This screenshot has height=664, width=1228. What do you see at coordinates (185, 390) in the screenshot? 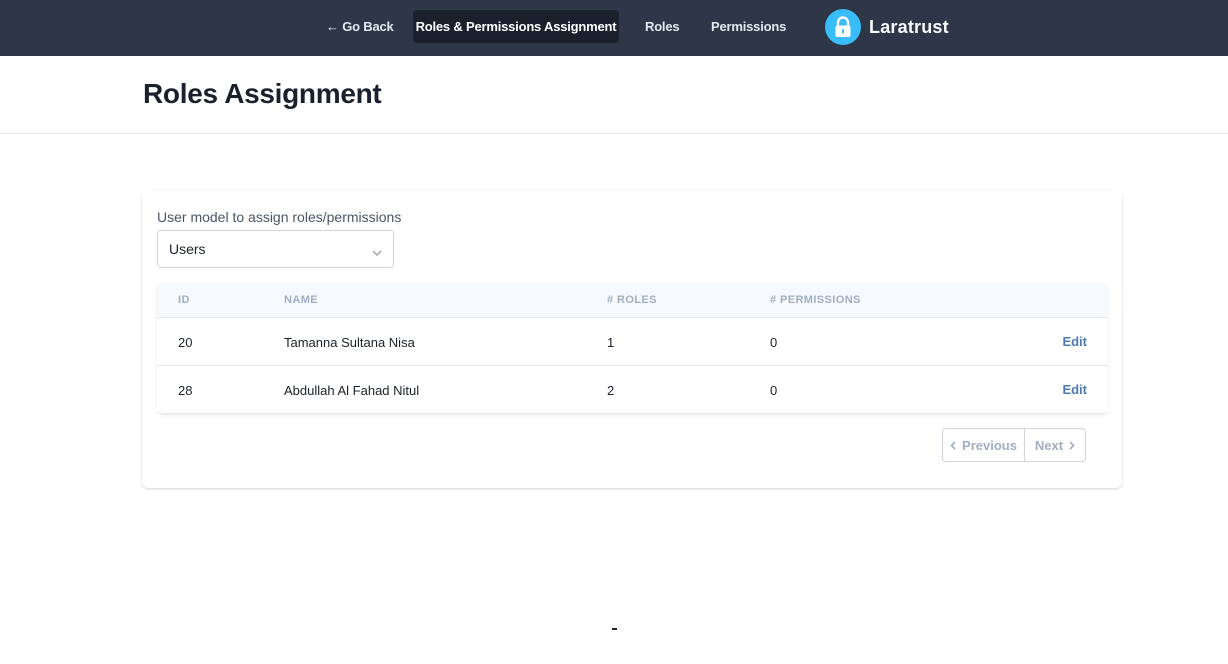
I see `cell-id: 28` at bounding box center [185, 390].